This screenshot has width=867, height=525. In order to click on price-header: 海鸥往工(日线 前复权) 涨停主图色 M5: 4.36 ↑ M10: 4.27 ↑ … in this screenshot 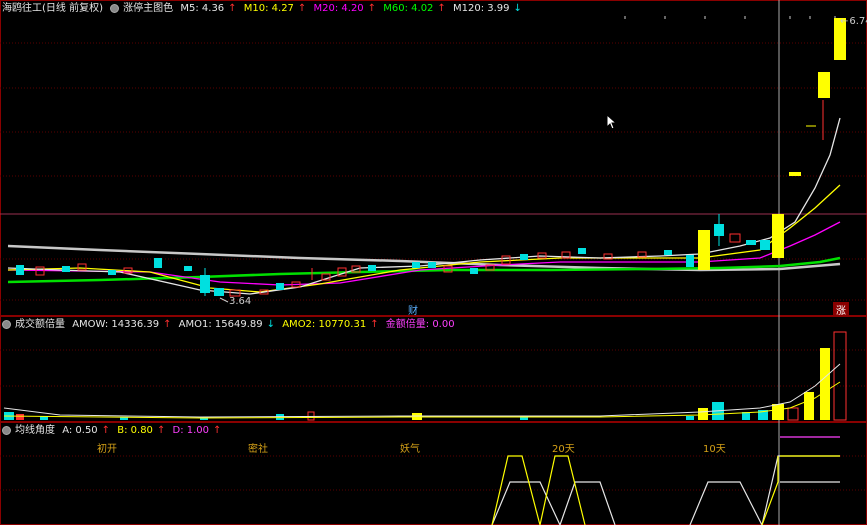, I will do `click(264, 9)`.